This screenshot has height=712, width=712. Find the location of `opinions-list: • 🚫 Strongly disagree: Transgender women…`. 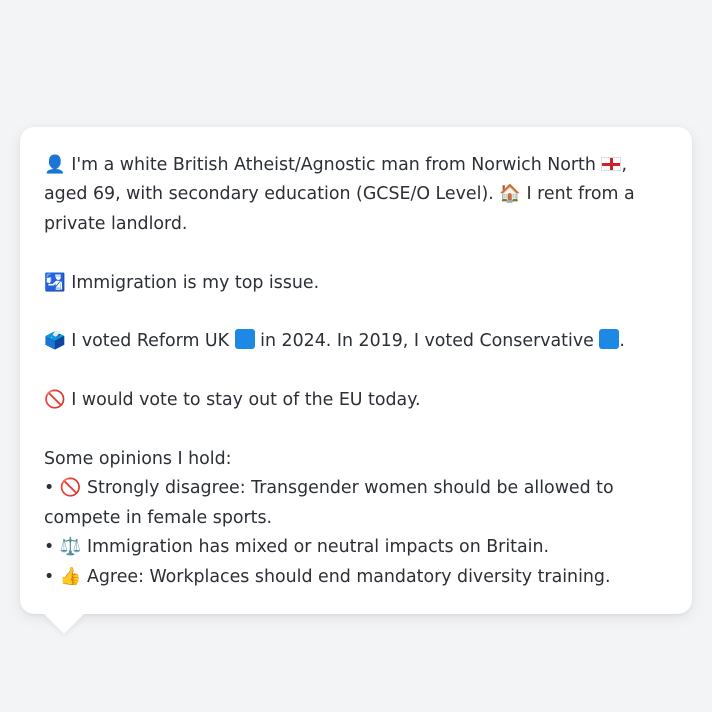

opinions-list: • 🚫 Strongly disagree: Transgender women… is located at coordinates (356, 533).